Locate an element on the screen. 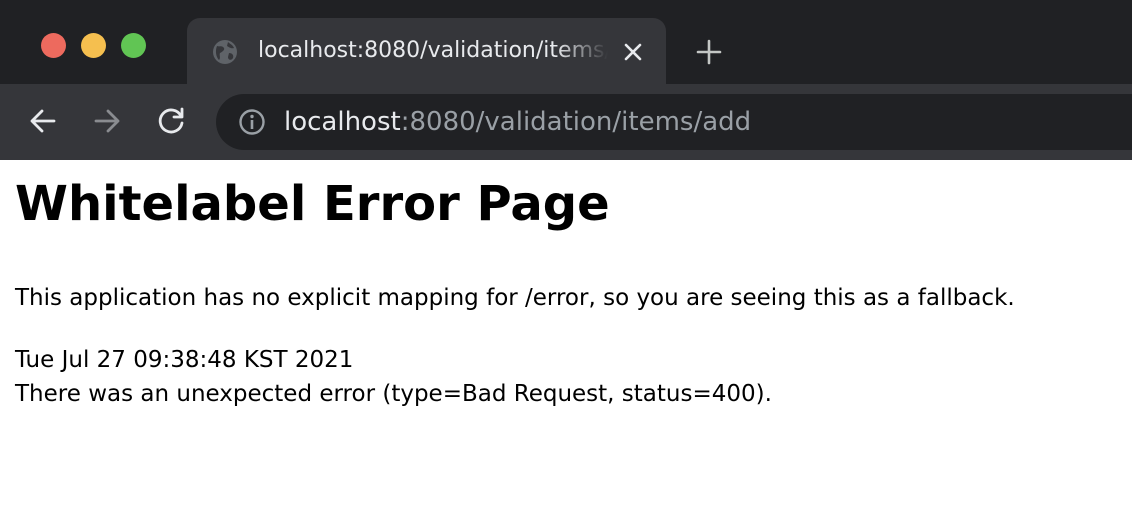 This screenshot has width=1132, height=530. close-window-button is located at coordinates (53, 45).